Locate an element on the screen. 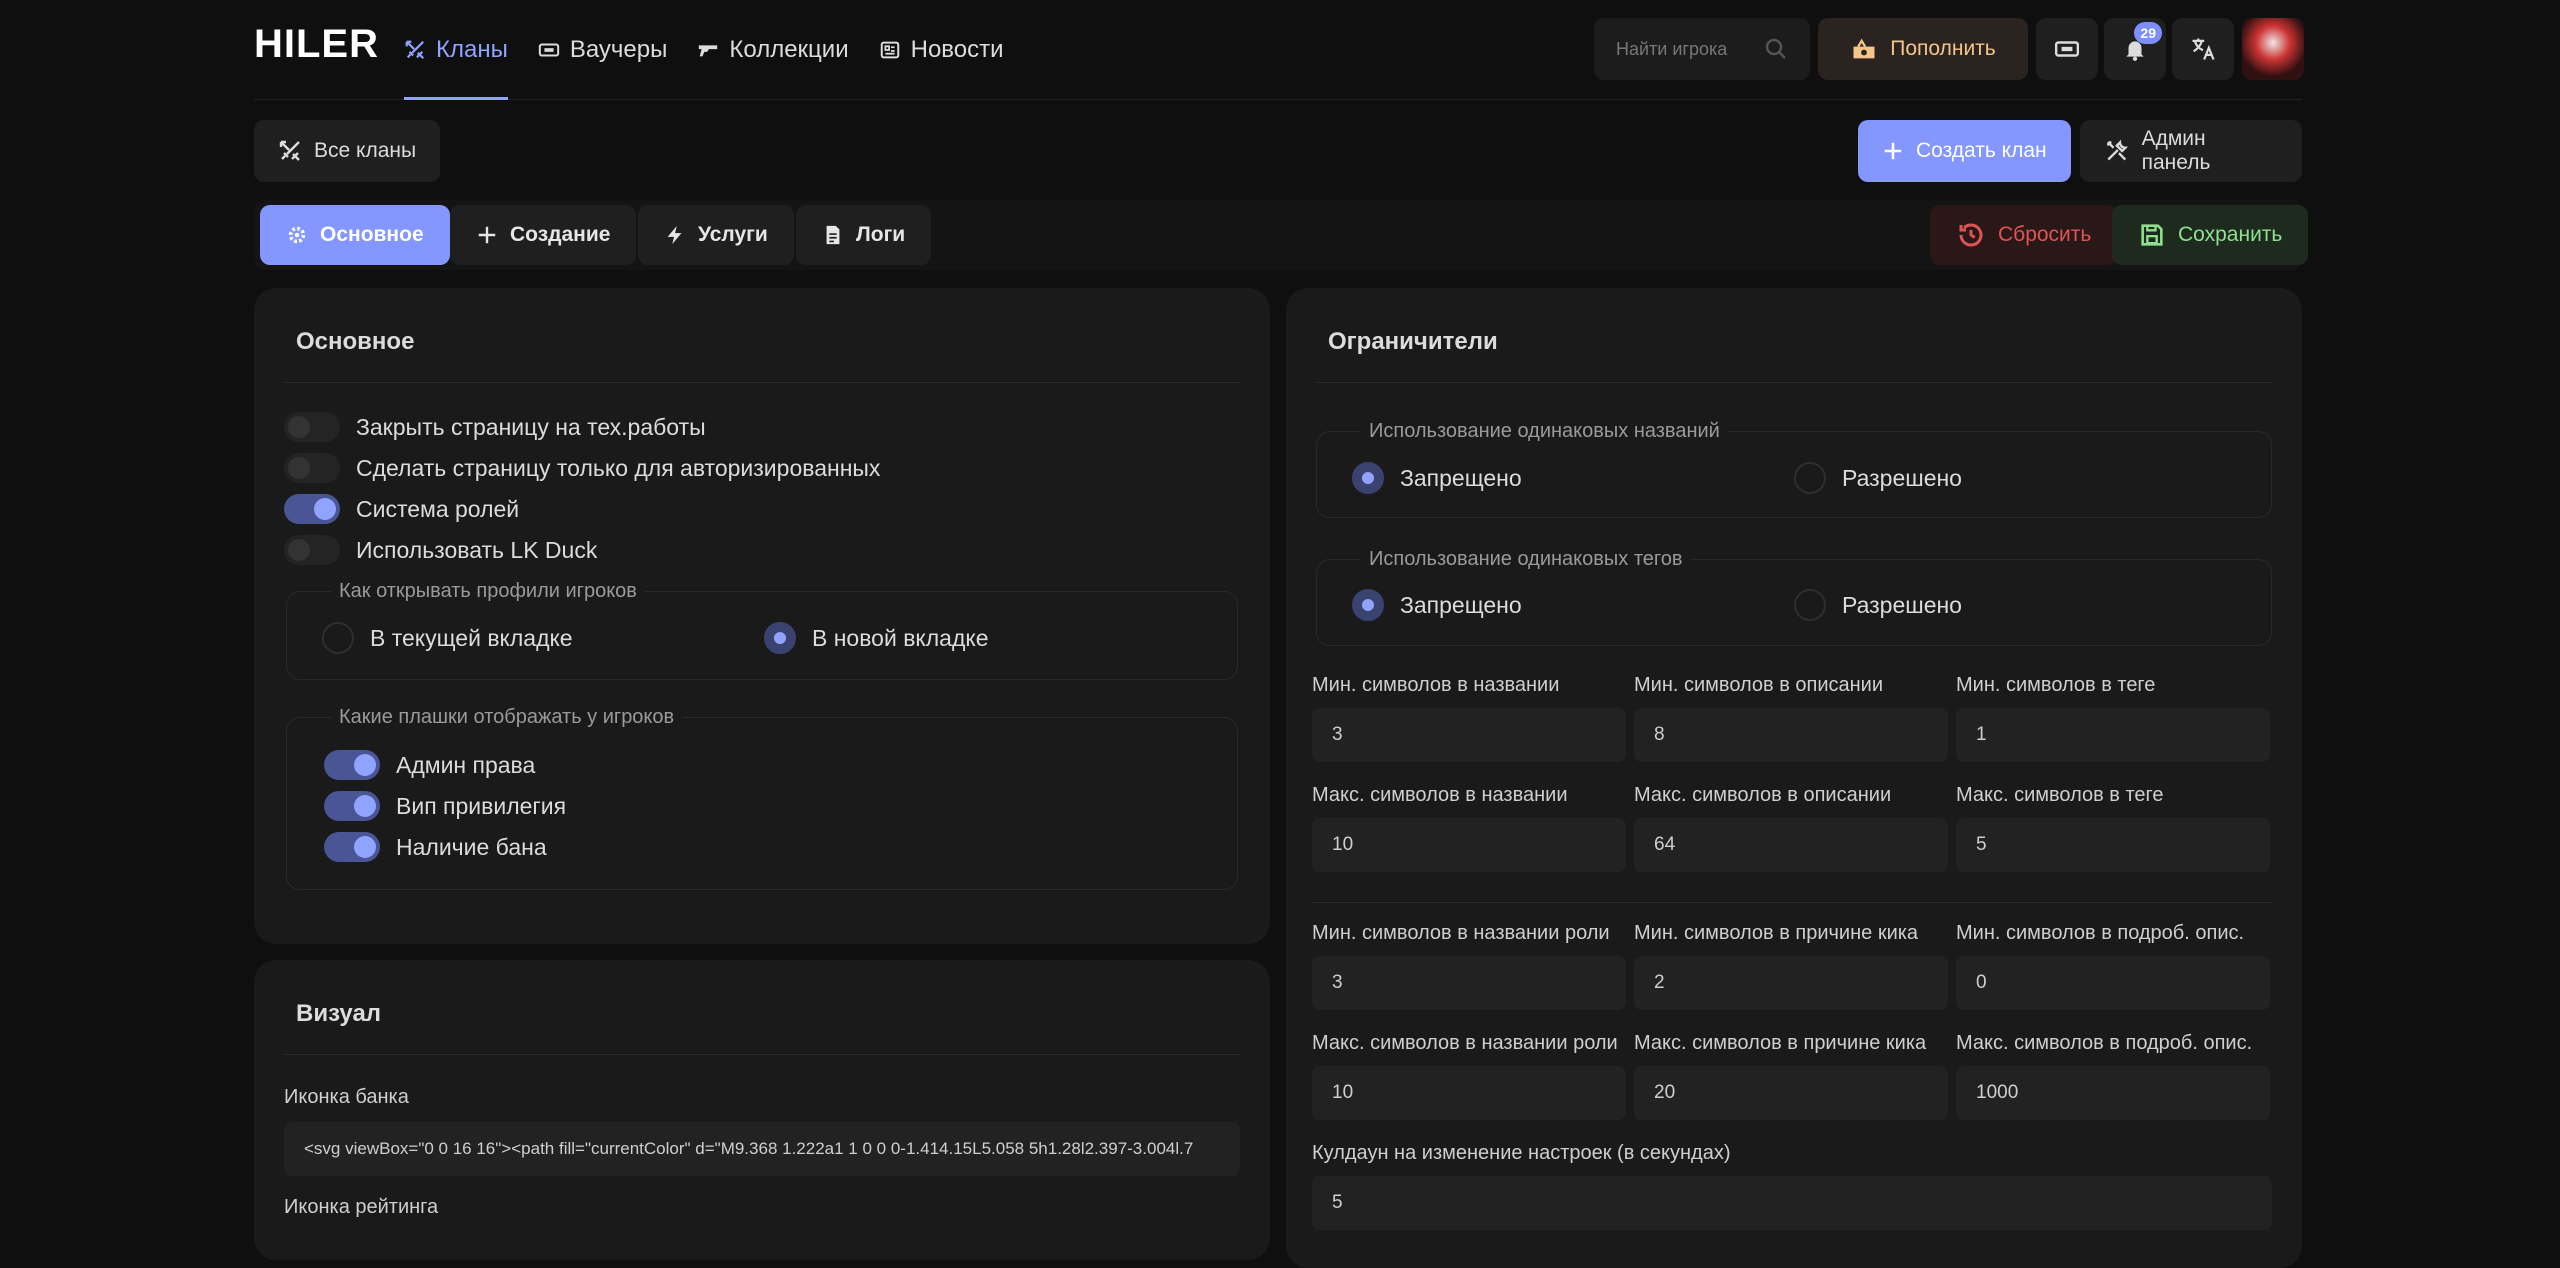 This screenshot has width=2560, height=1268. all-clans-button: Все кланы is located at coordinates (347, 151).